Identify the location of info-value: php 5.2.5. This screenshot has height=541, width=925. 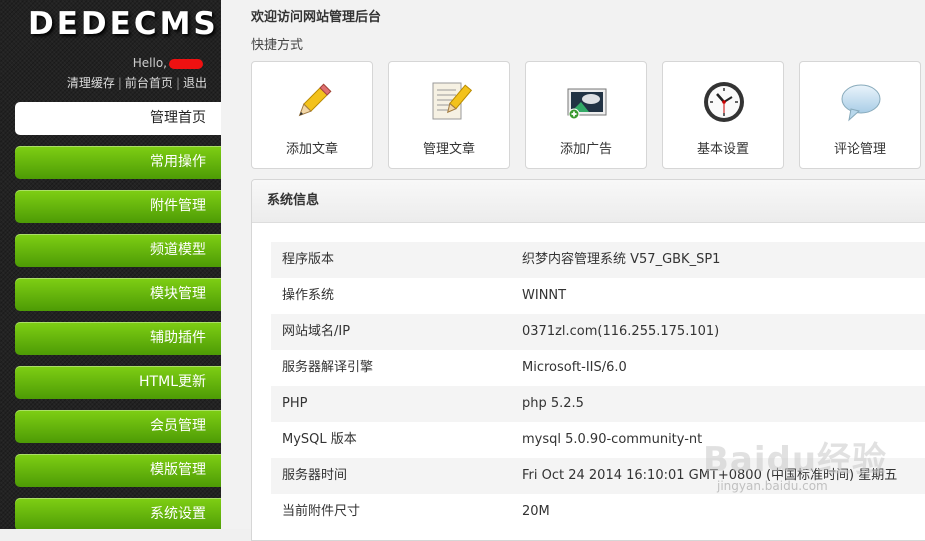
(553, 403).